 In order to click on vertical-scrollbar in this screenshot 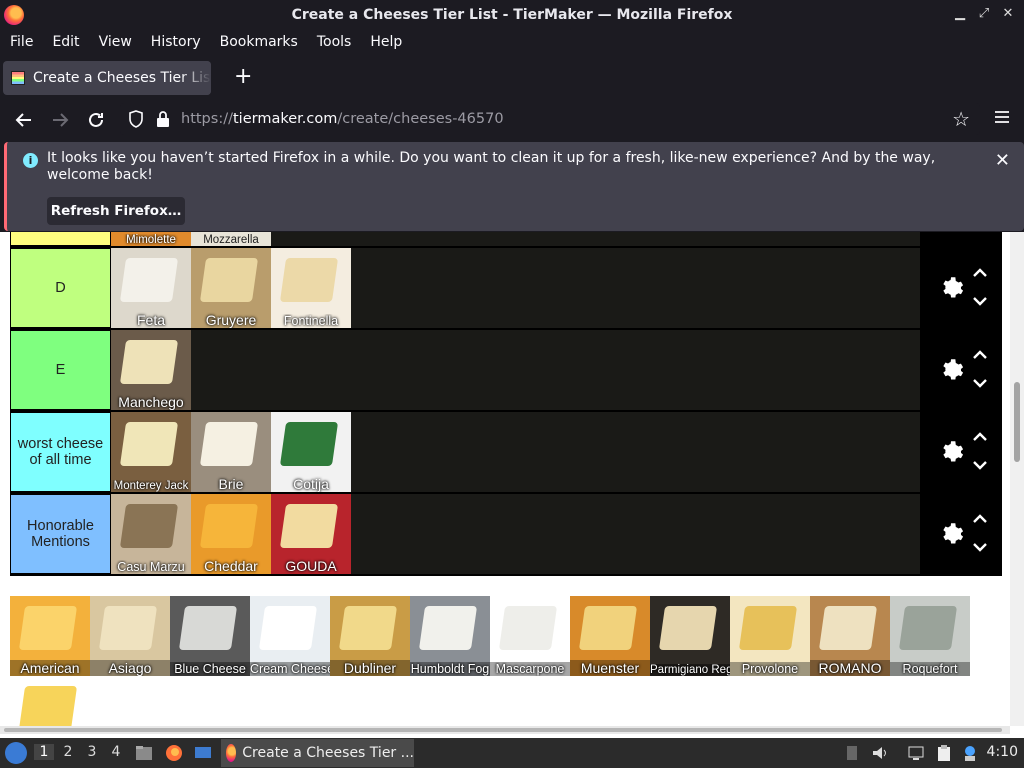, I will do `click(1017, 479)`.